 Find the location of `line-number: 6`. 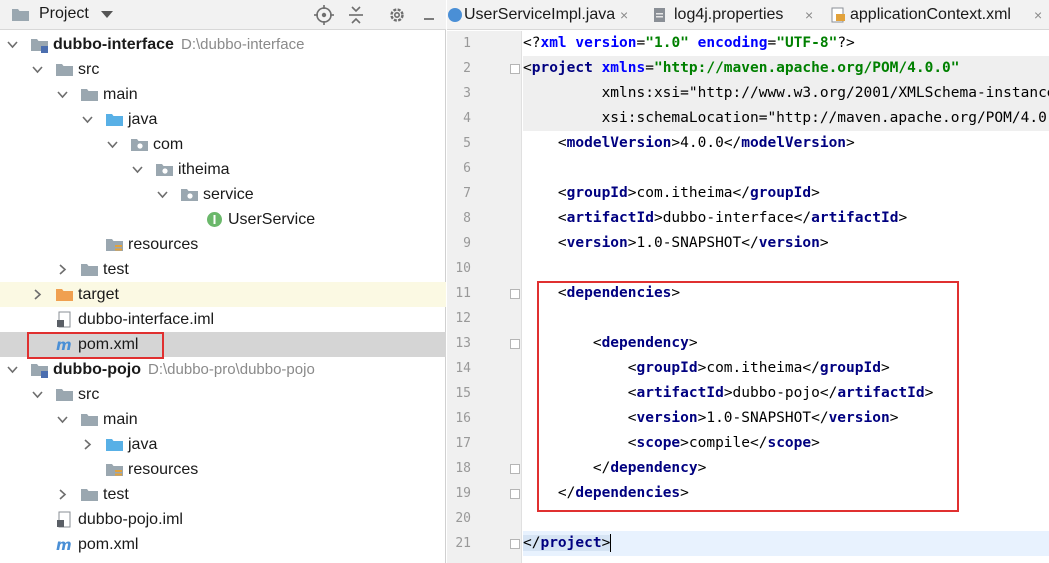

line-number: 6 is located at coordinates (467, 168).